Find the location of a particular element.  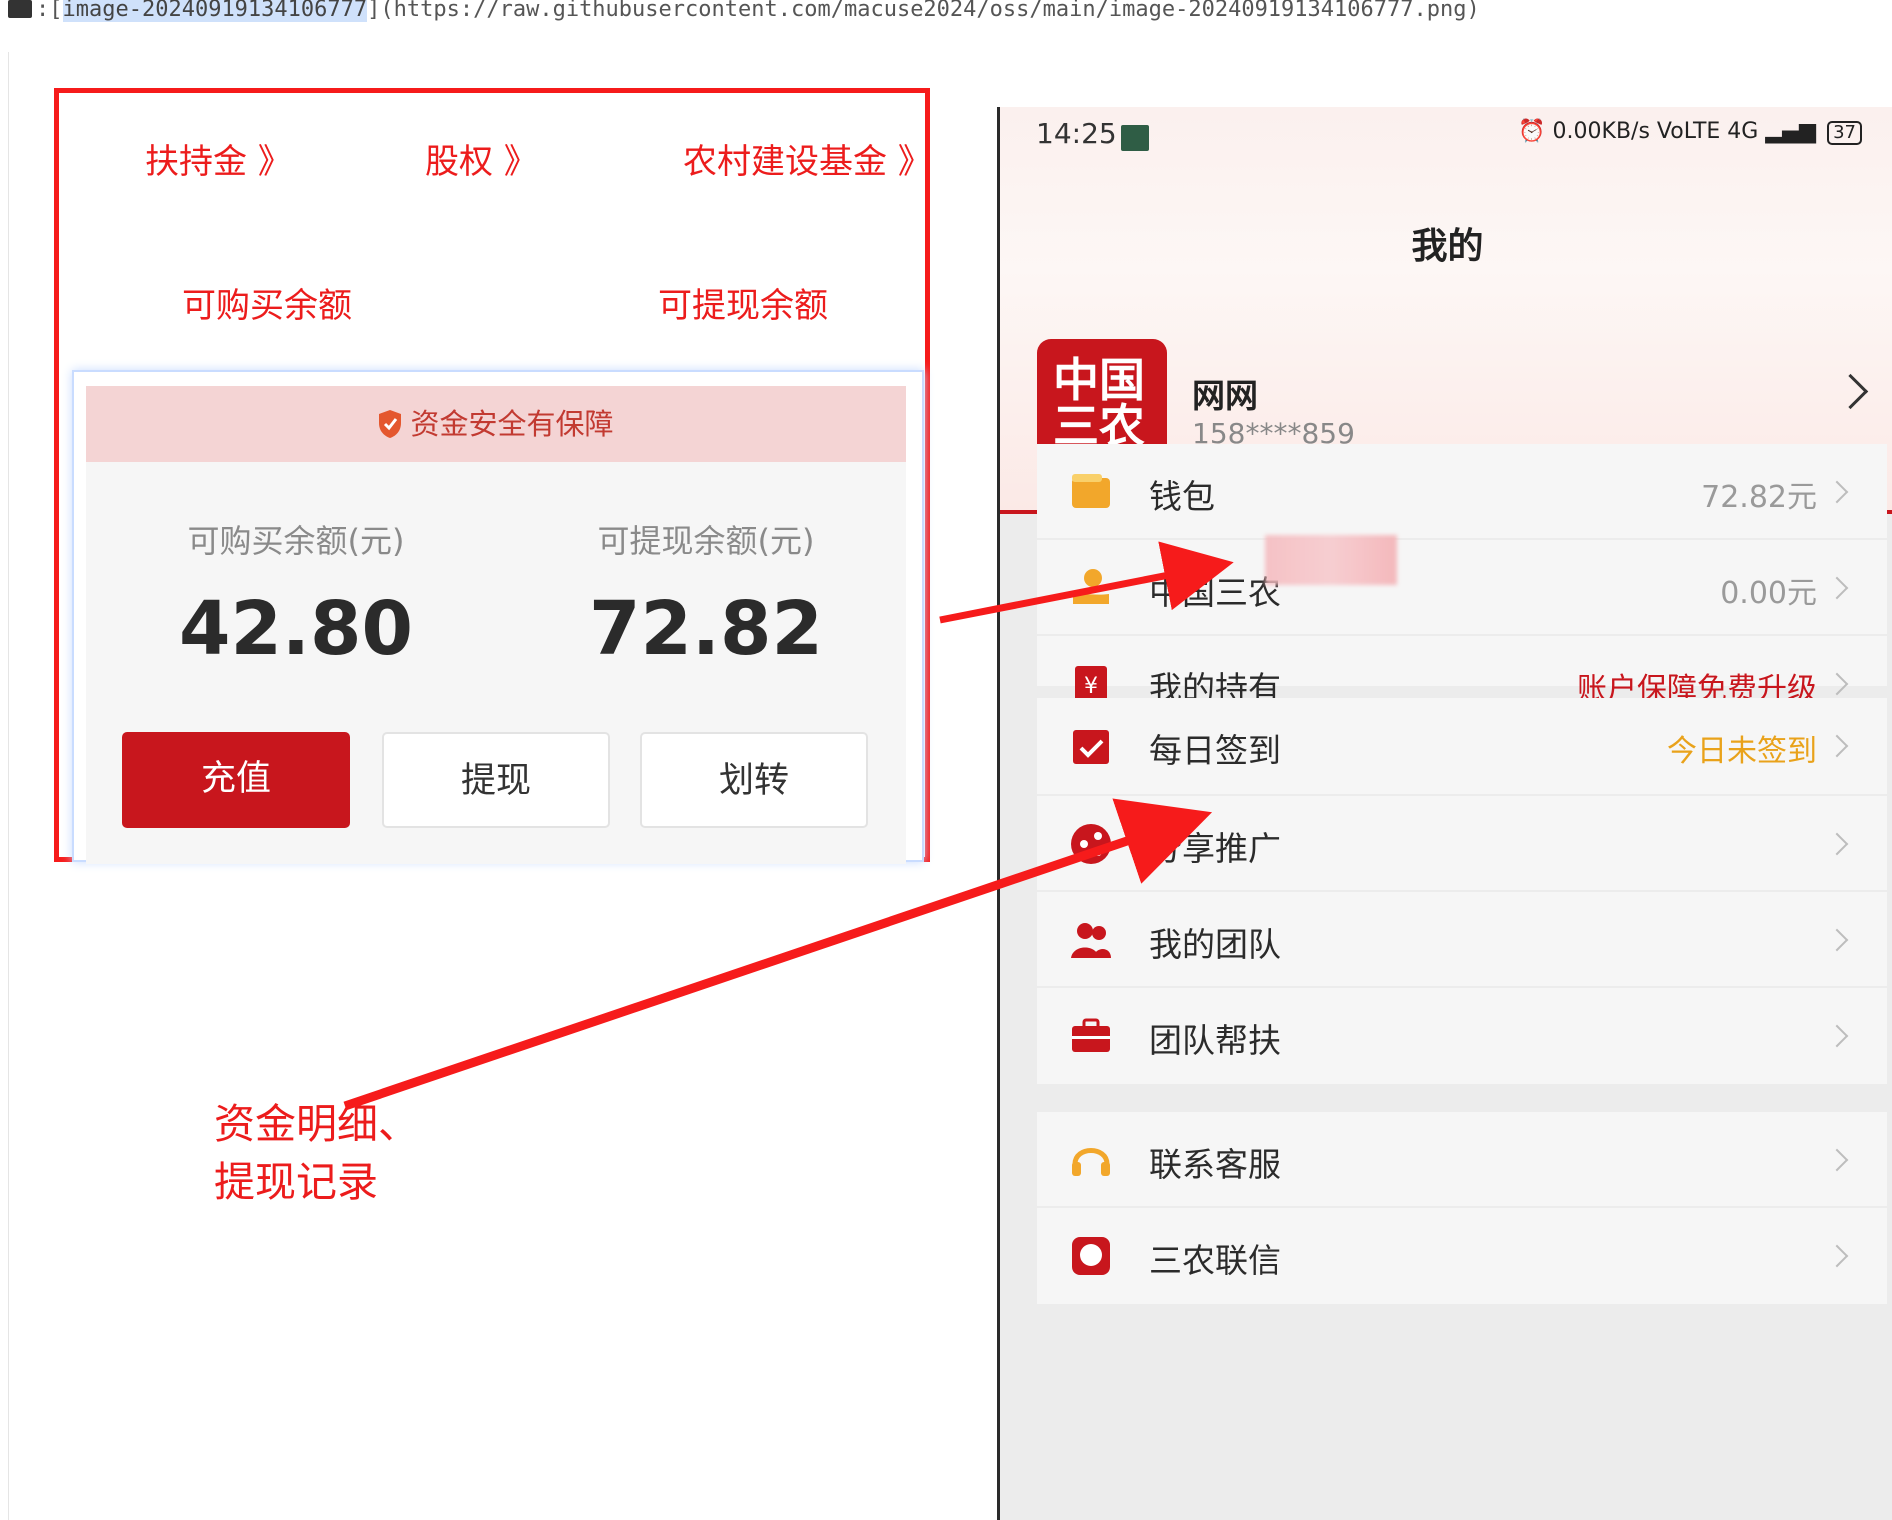

menu-group-checkin: 每日签到 今日未签到 is located at coordinates (1462, 746).